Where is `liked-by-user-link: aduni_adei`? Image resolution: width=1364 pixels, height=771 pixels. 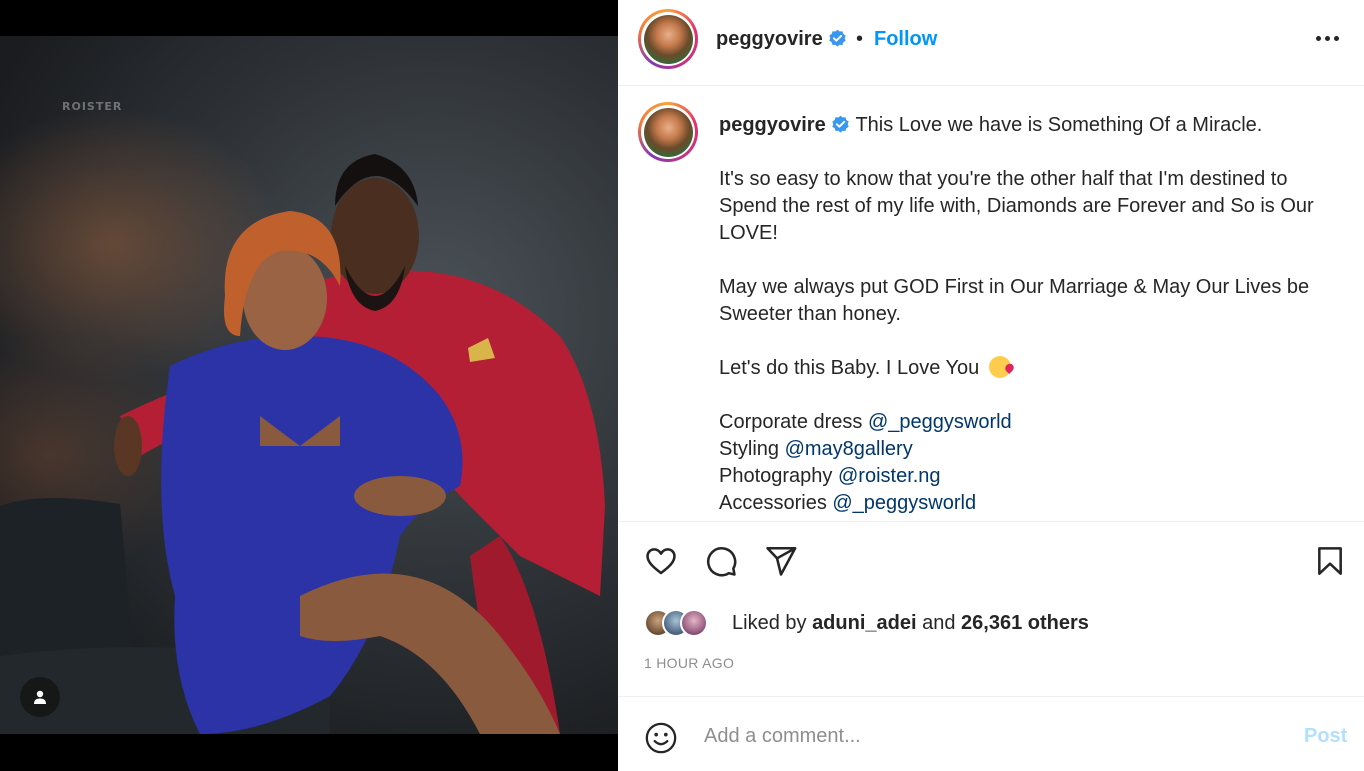 liked-by-user-link: aduni_adei is located at coordinates (864, 623).